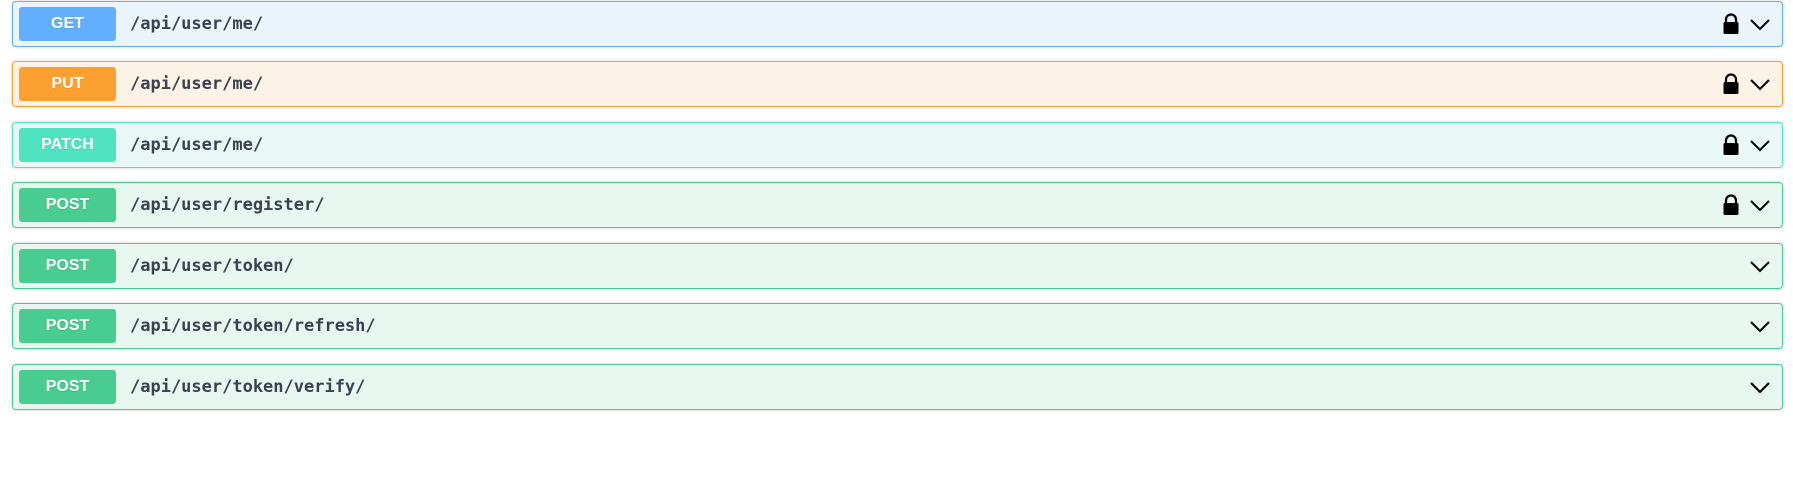  What do you see at coordinates (897, 326) in the screenshot?
I see `operation-post-user-token-refresh: POST /api/user/token/refresh/` at bounding box center [897, 326].